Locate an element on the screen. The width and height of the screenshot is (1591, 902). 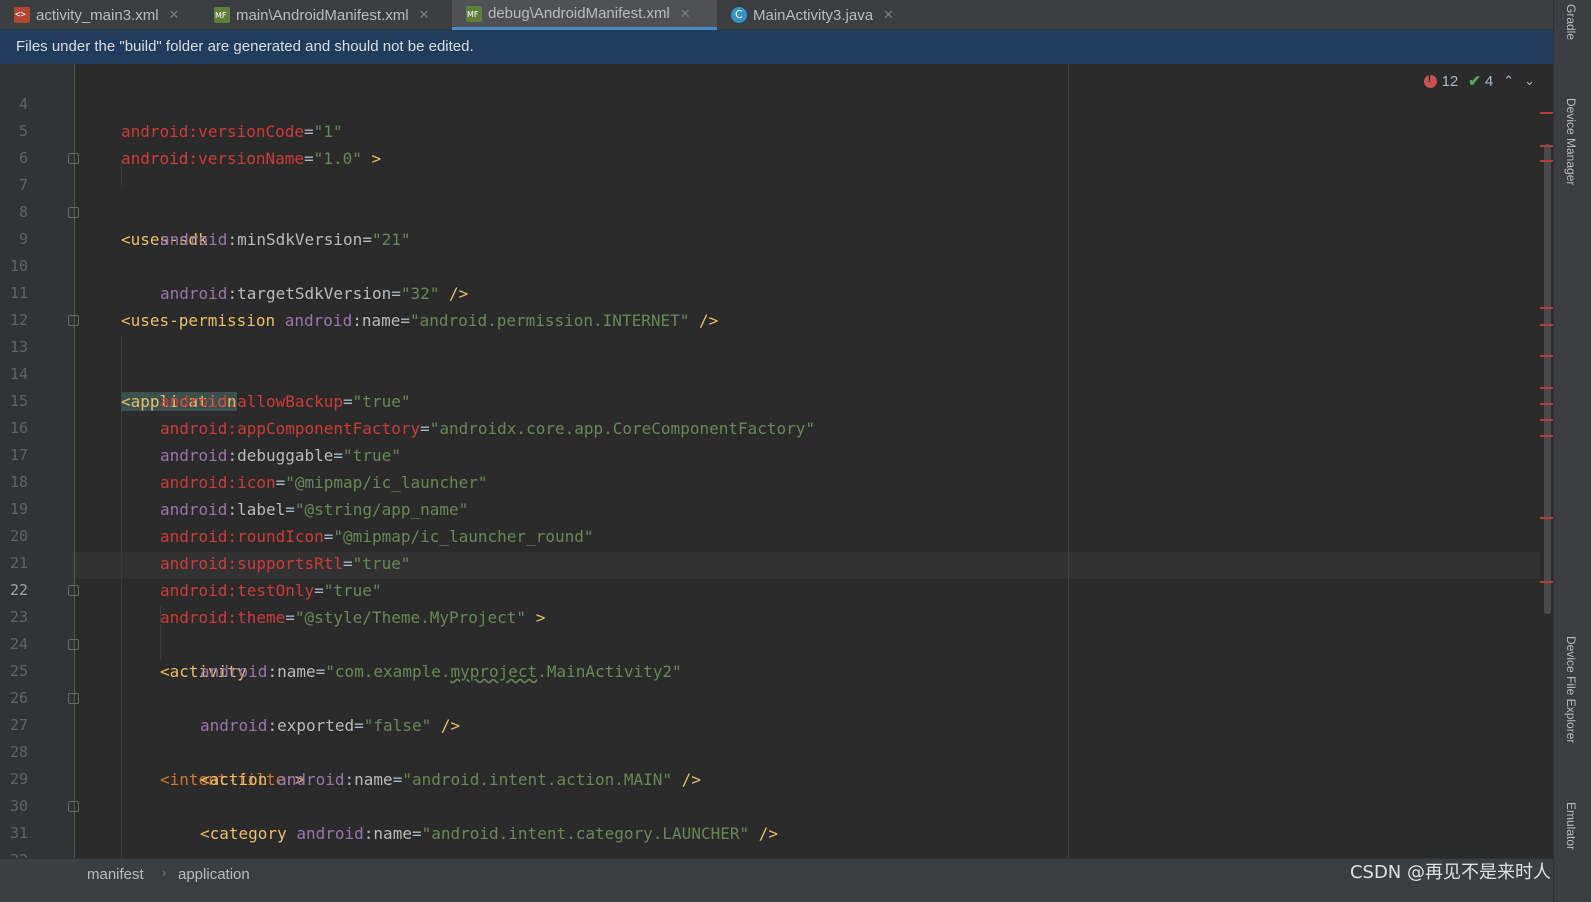
scrollbar-thumb is located at coordinates (1547, 379).